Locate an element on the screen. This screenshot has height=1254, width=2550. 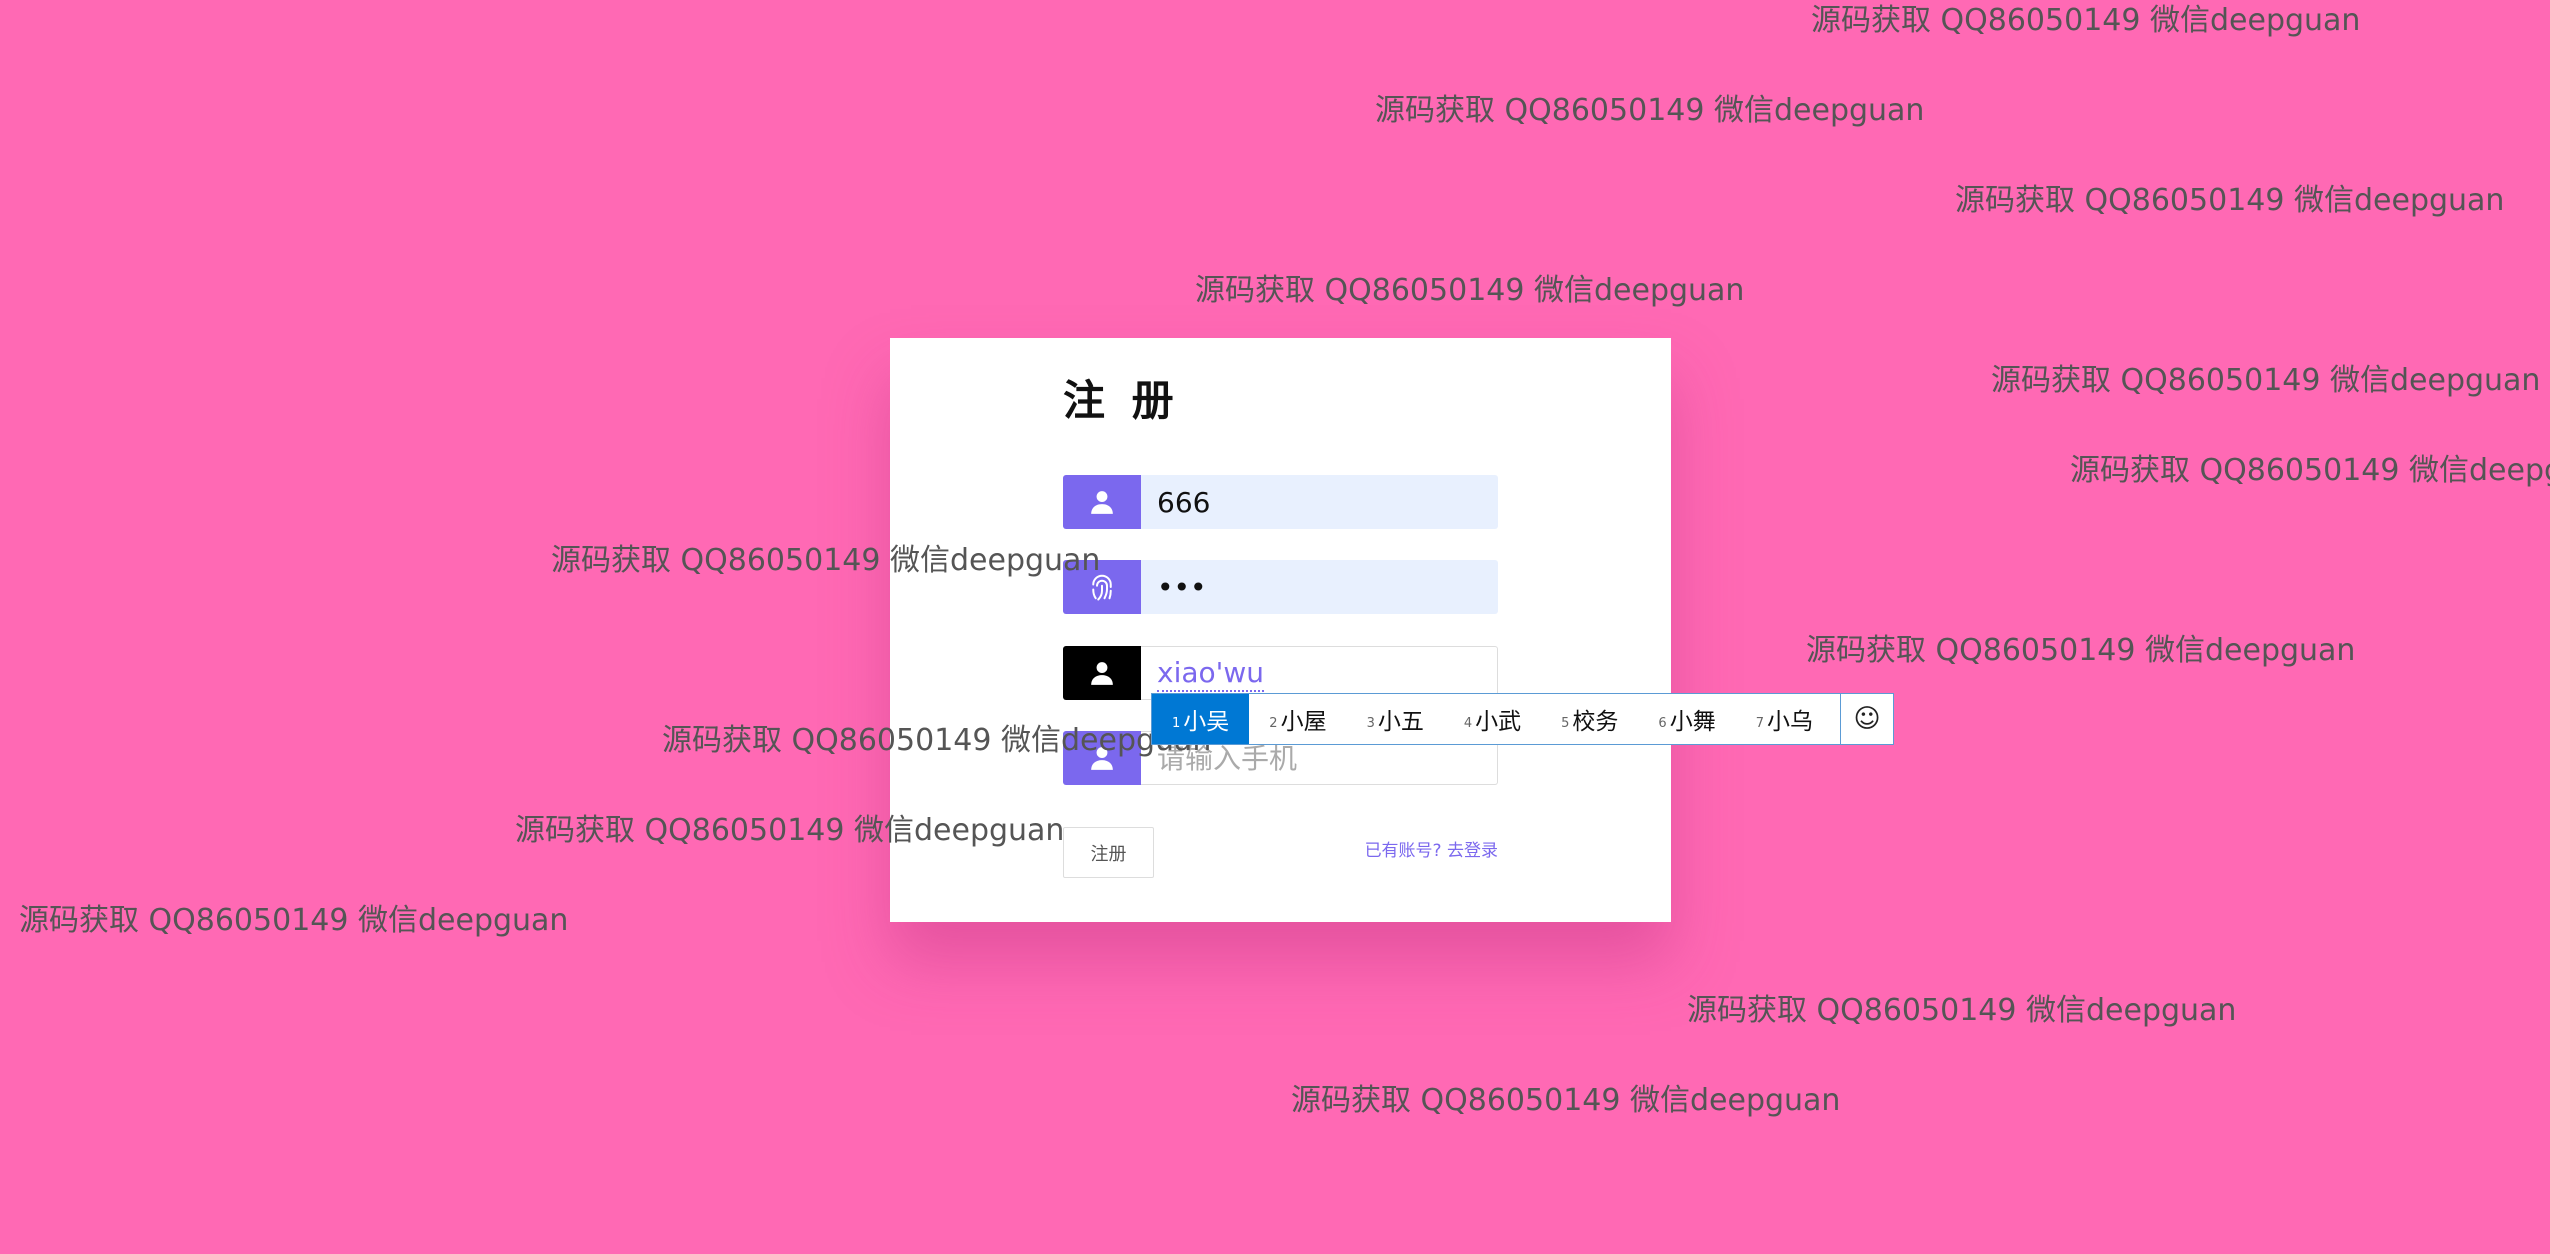
login-link-wrapper: 已有账号? 去登录 is located at coordinates (1431, 851).